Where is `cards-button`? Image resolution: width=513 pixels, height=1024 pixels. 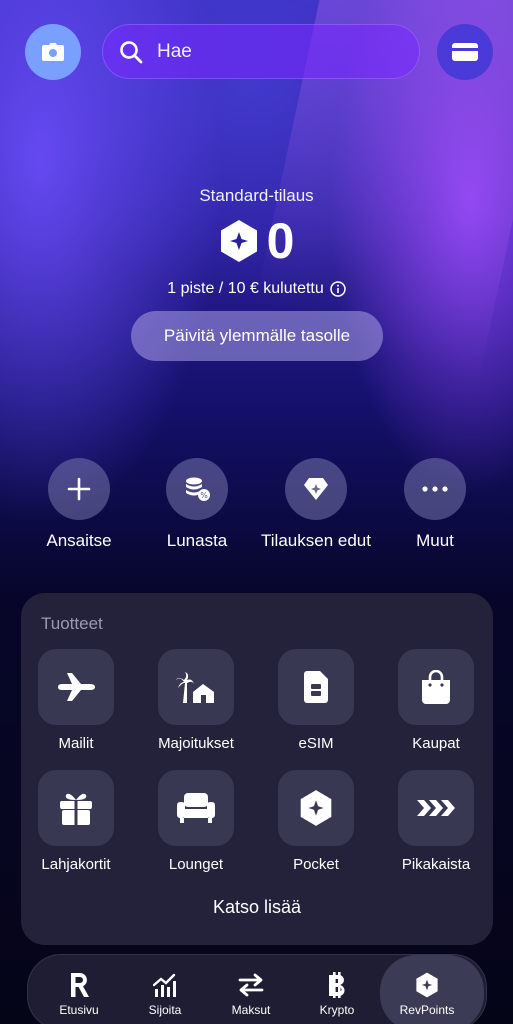
cards-button is located at coordinates (465, 52).